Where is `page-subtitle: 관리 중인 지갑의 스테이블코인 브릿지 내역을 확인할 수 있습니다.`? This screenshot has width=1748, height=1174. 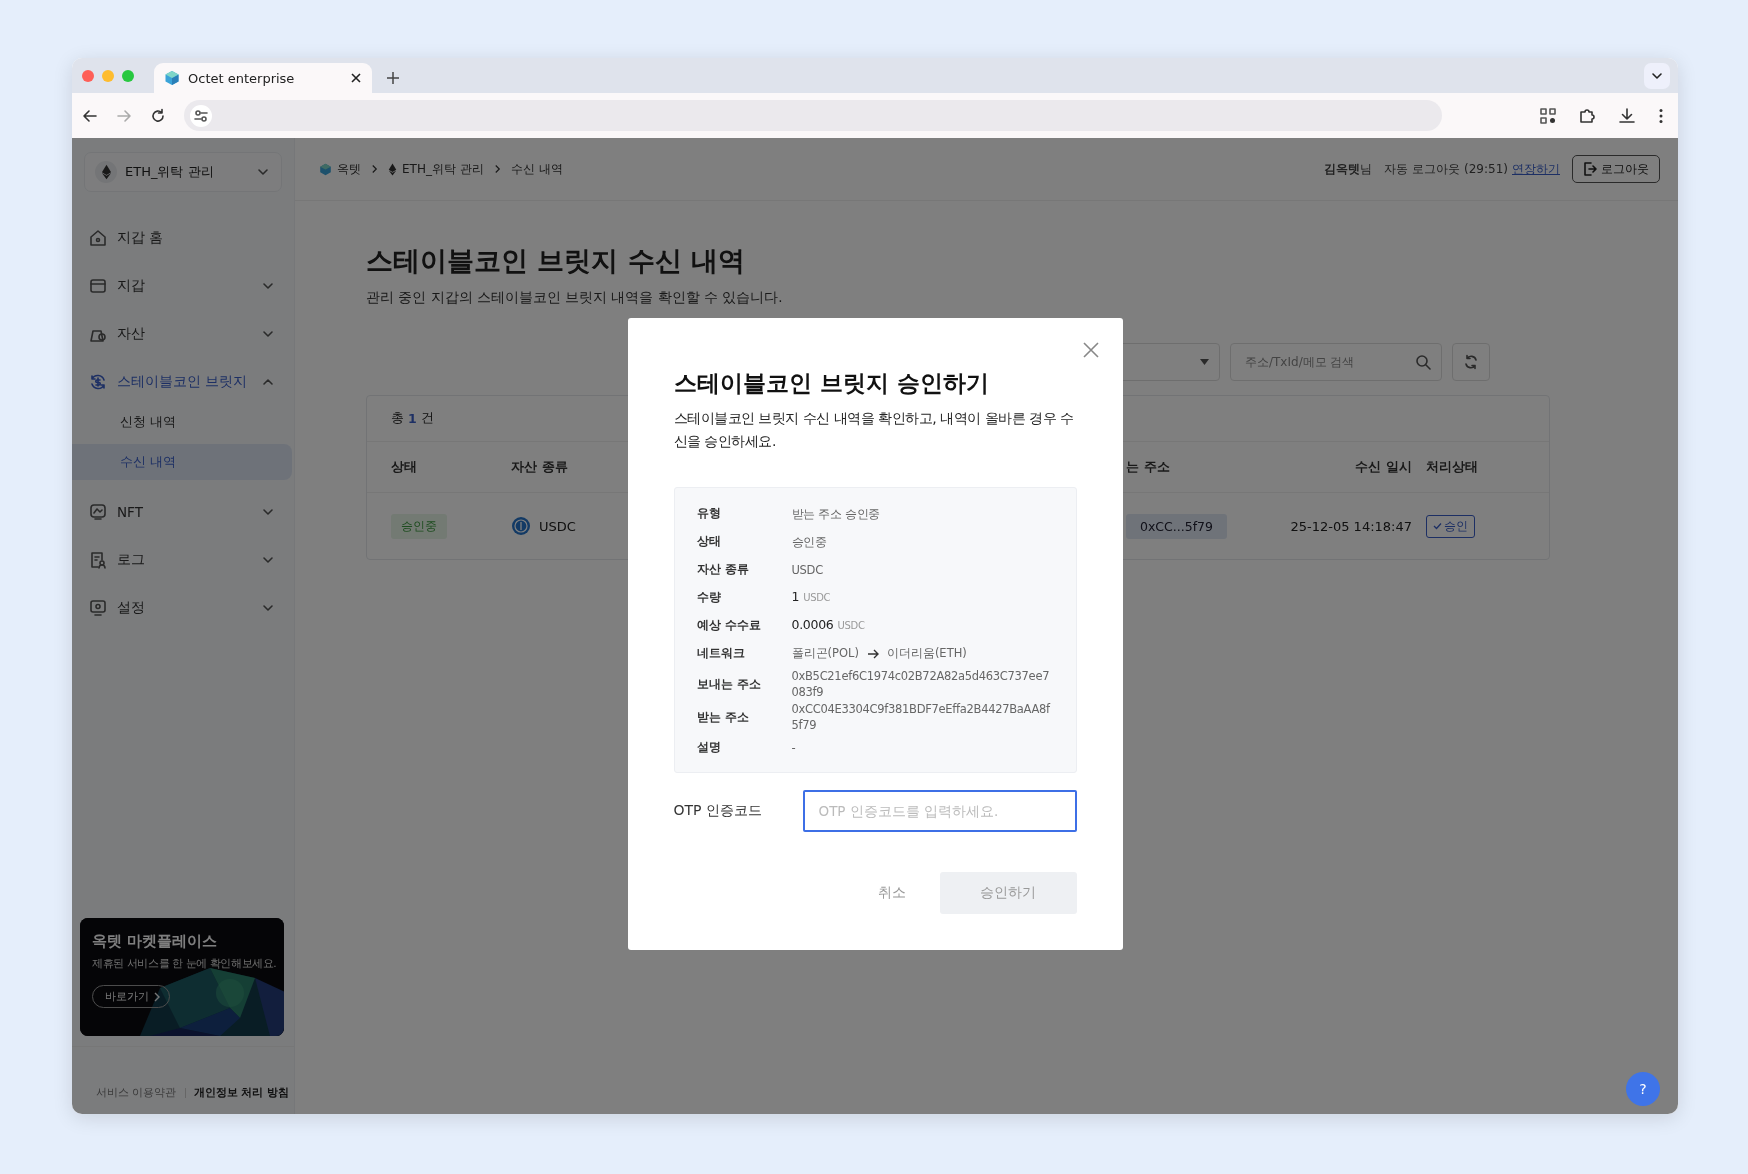
page-subtitle: 관리 중인 지갑의 스테이블코인 브릿지 내역을 확인할 수 있습니다. is located at coordinates (575, 298).